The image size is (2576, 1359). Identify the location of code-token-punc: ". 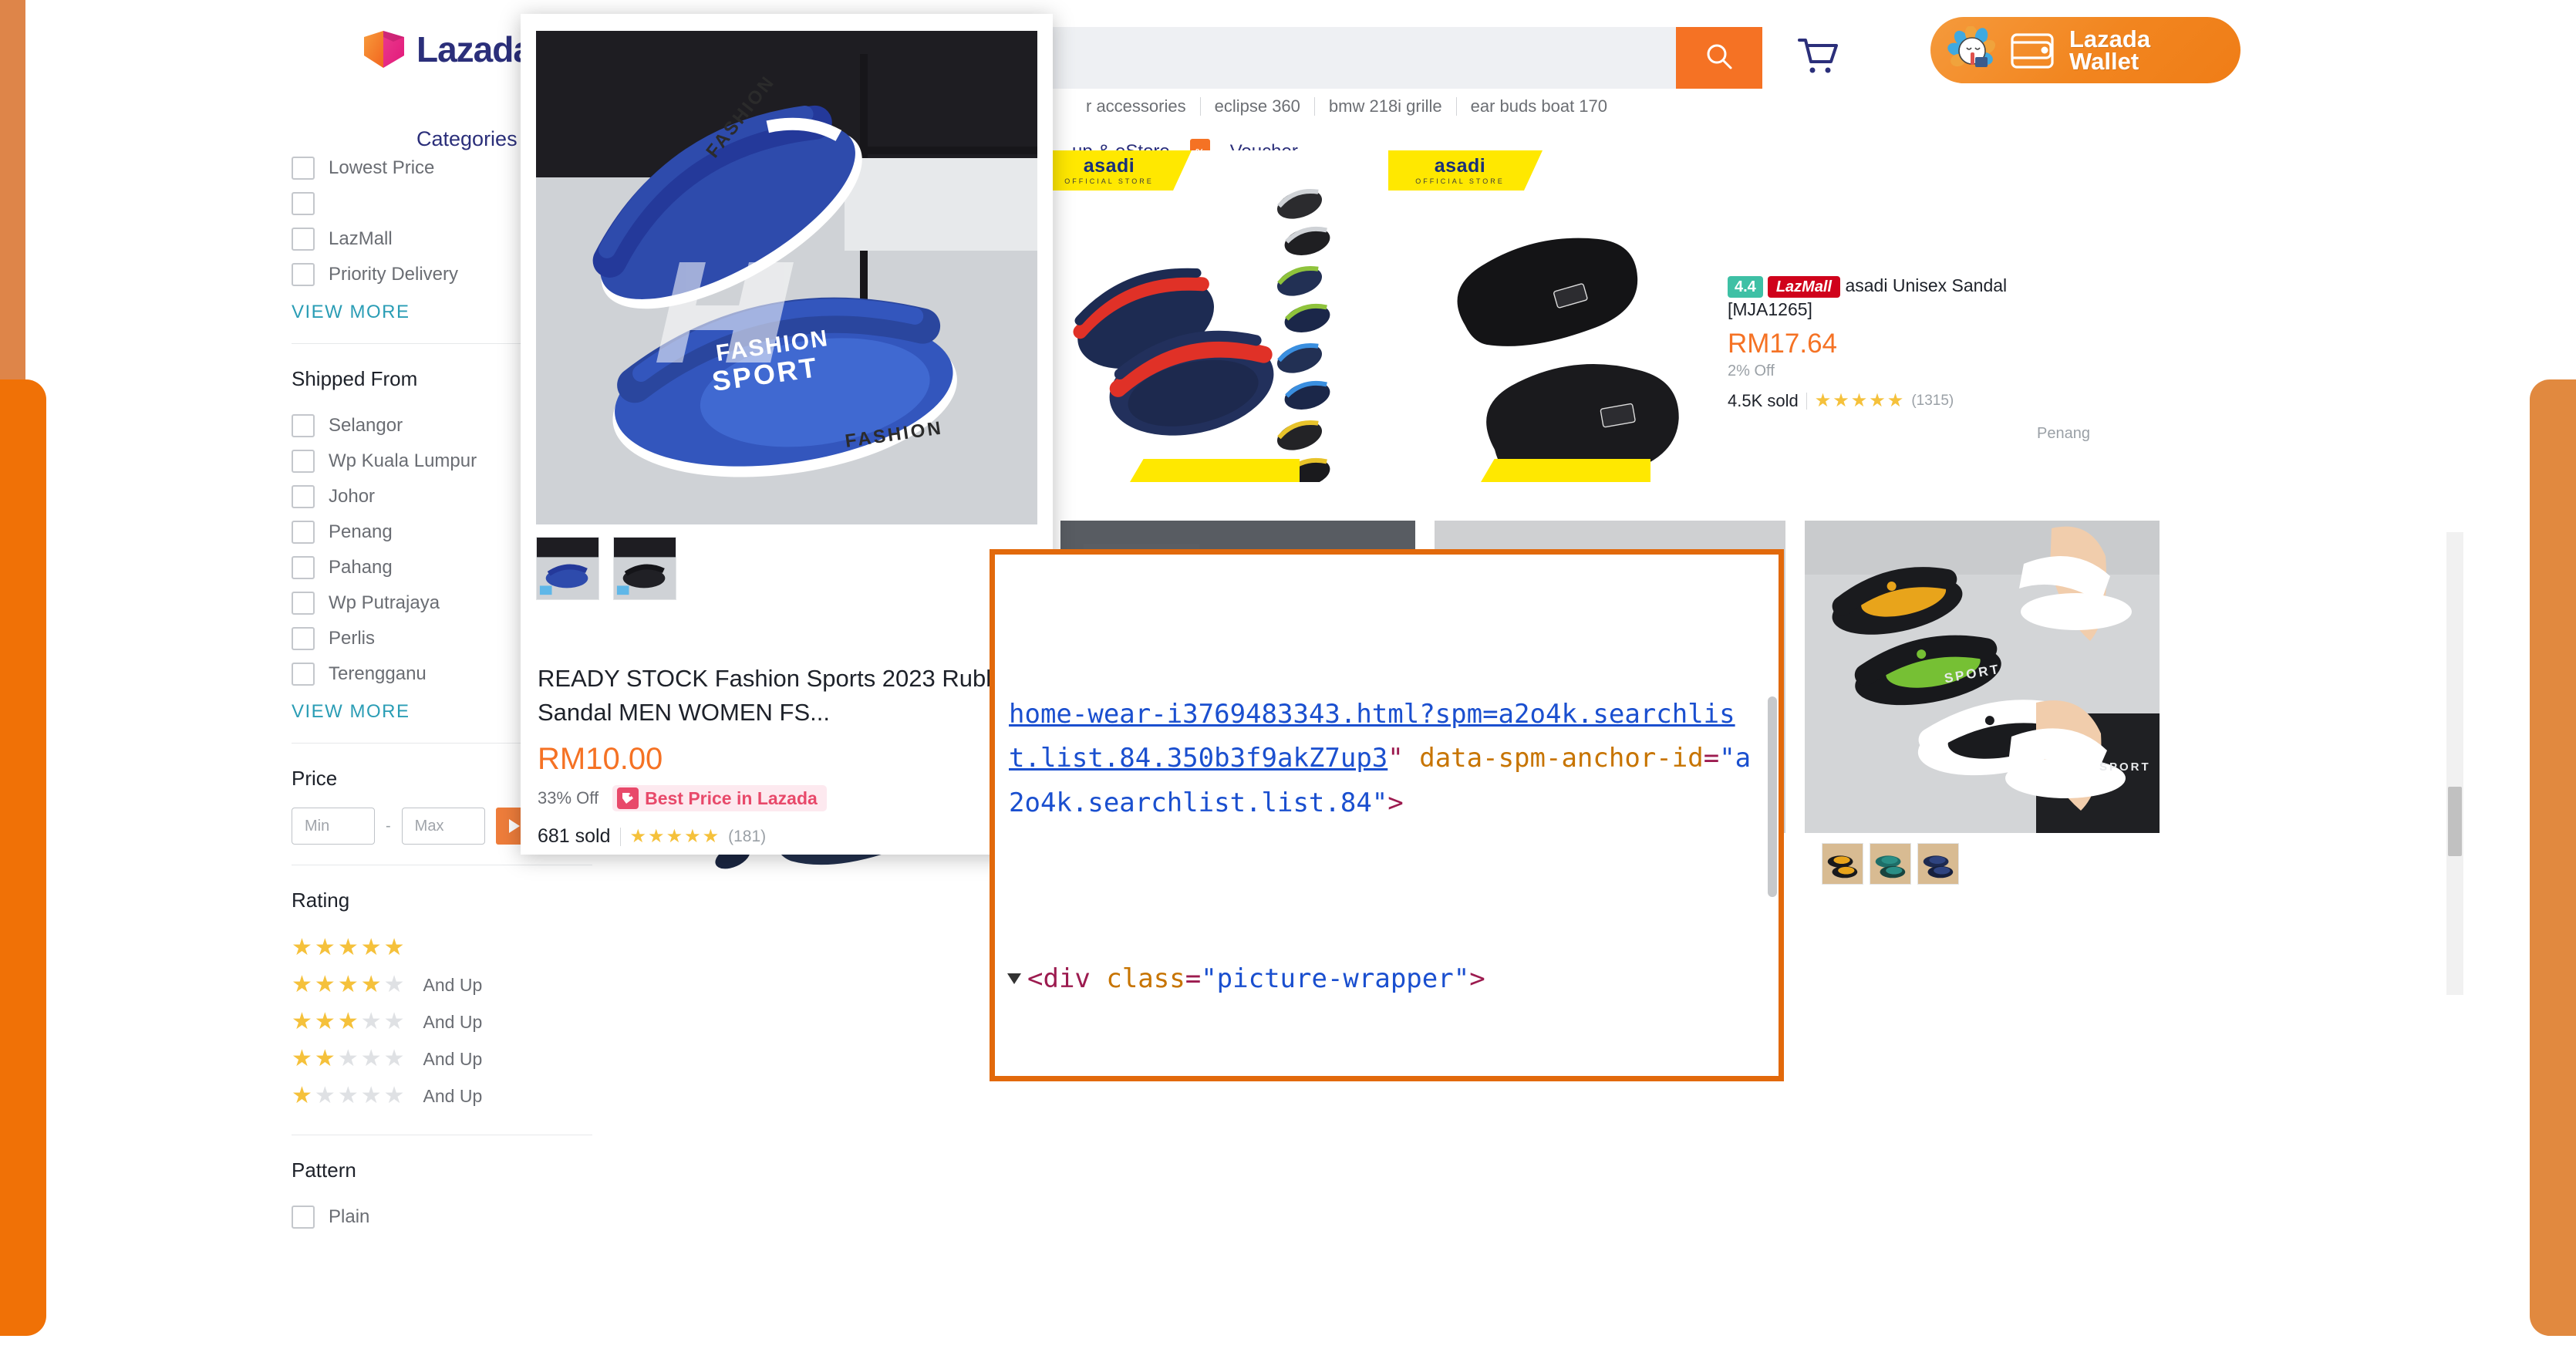
(1403, 758).